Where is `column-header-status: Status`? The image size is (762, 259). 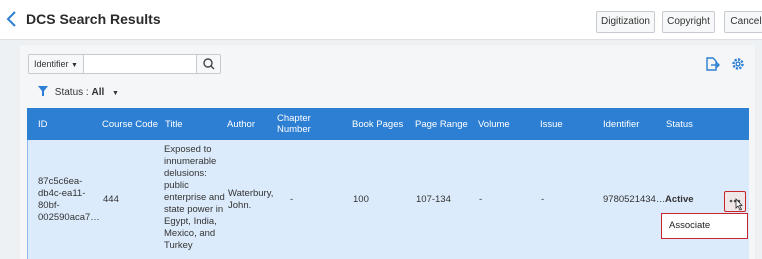
column-header-status: Status is located at coordinates (679, 124).